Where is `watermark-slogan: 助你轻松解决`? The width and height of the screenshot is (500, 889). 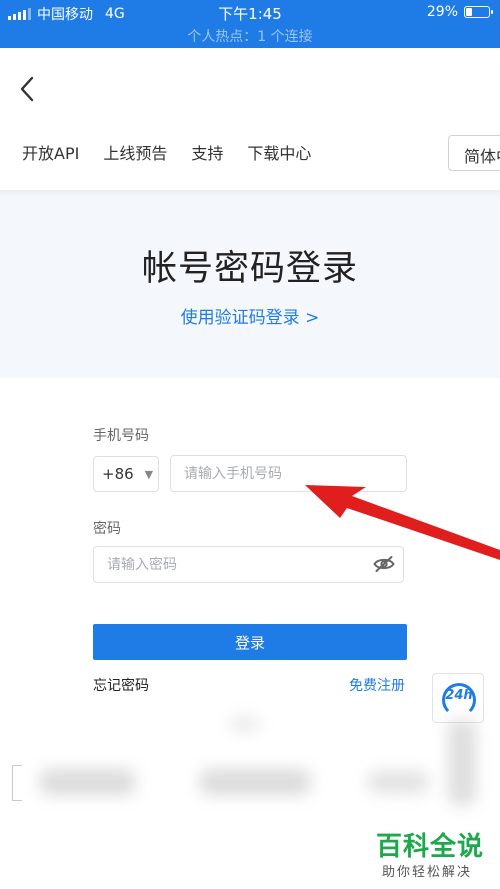 watermark-slogan: 助你轻松解决 is located at coordinates (427, 872).